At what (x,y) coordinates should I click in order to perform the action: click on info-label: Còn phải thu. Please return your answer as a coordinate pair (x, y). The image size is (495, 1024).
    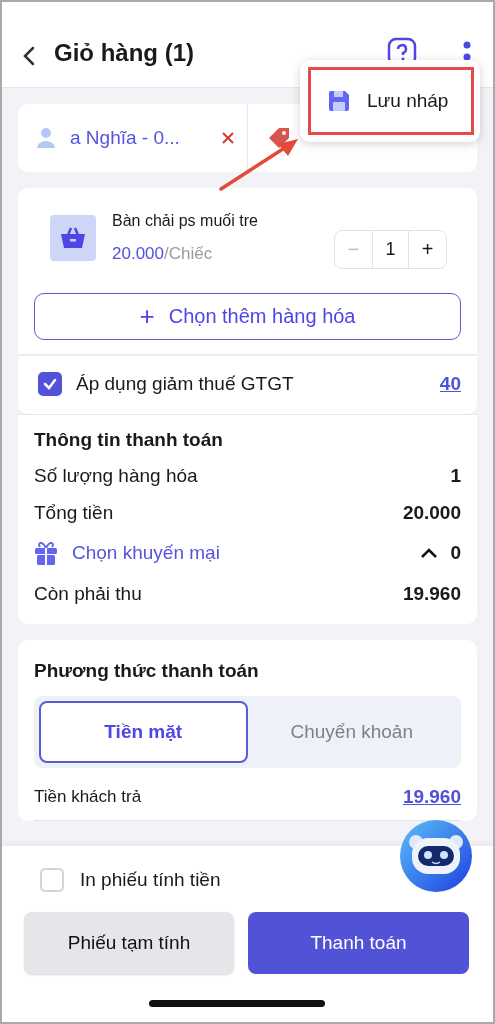
    Looking at the image, I should click on (88, 593).